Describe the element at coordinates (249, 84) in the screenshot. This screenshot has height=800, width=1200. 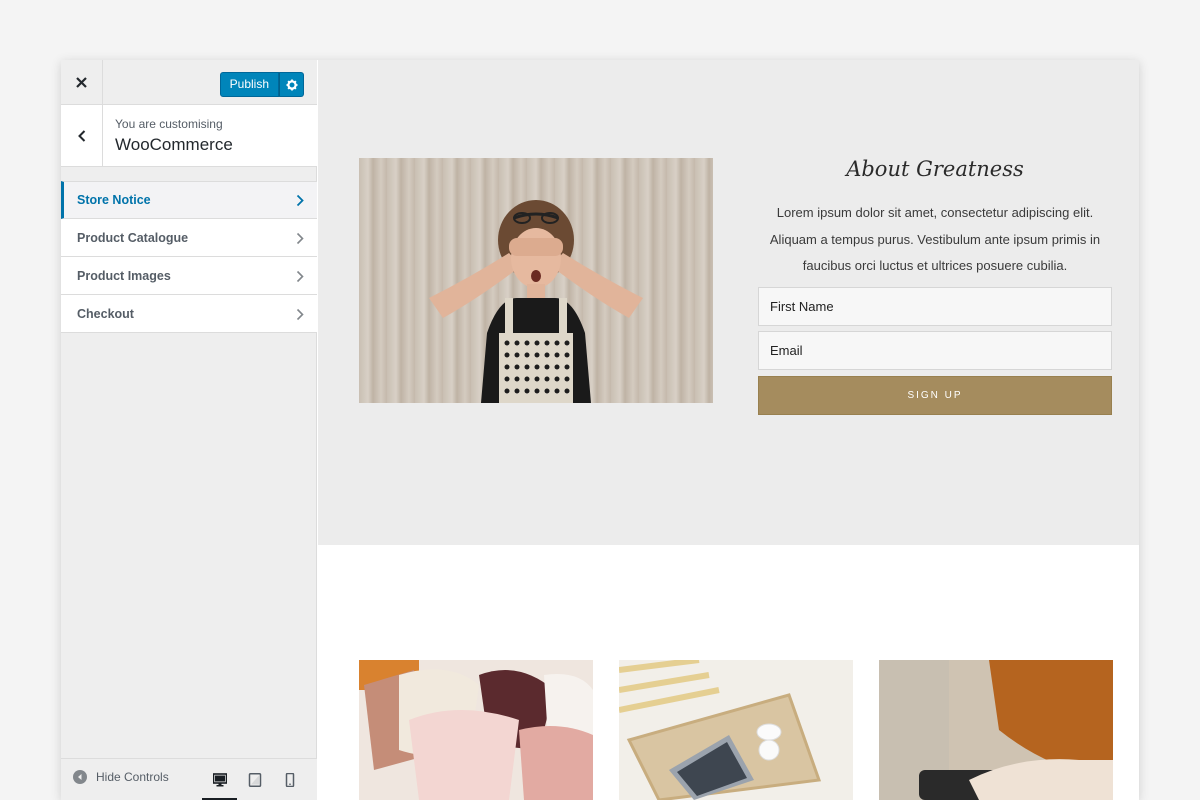
I see `publish-button: Publish` at that location.